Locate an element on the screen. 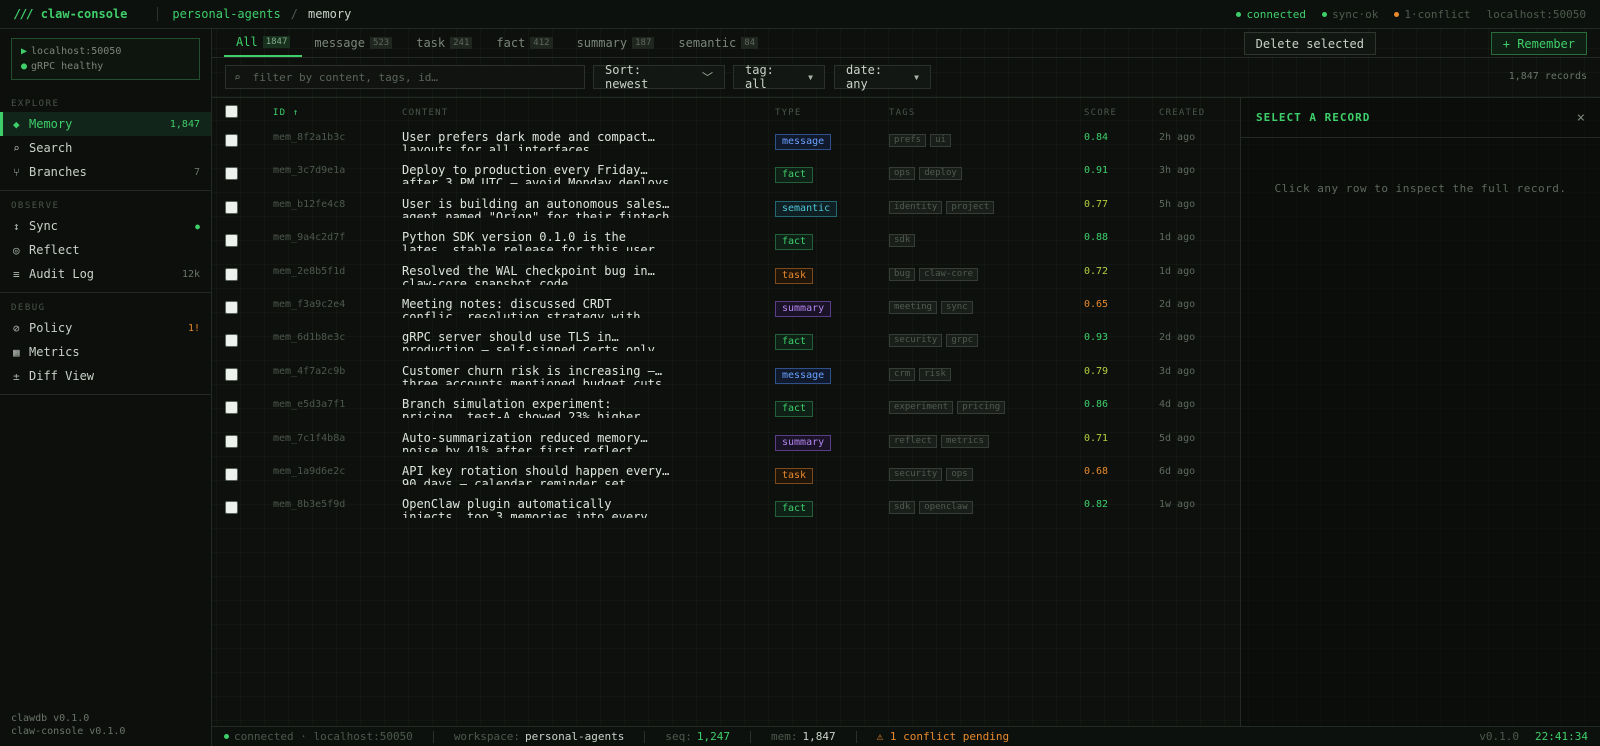  tags-cell: crm risk is located at coordinates (920, 374).